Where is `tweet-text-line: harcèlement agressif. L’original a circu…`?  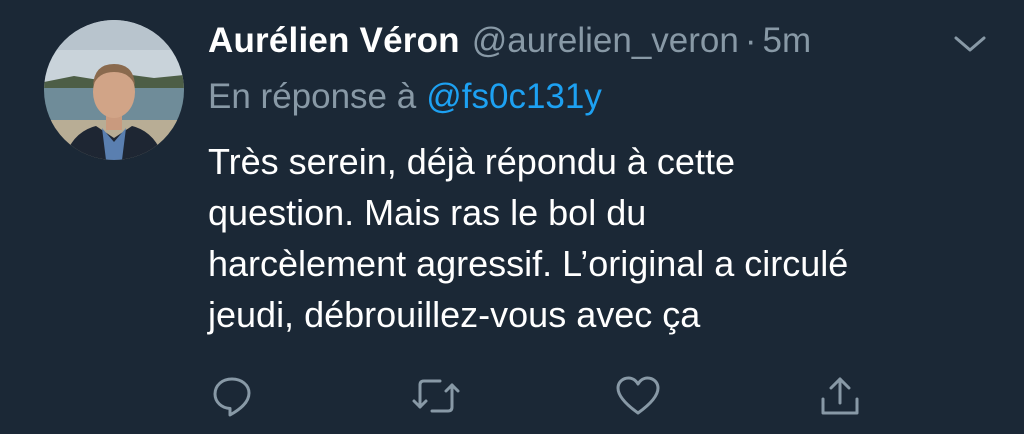
tweet-text-line: harcèlement agressif. L’original a circu… is located at coordinates (528, 263).